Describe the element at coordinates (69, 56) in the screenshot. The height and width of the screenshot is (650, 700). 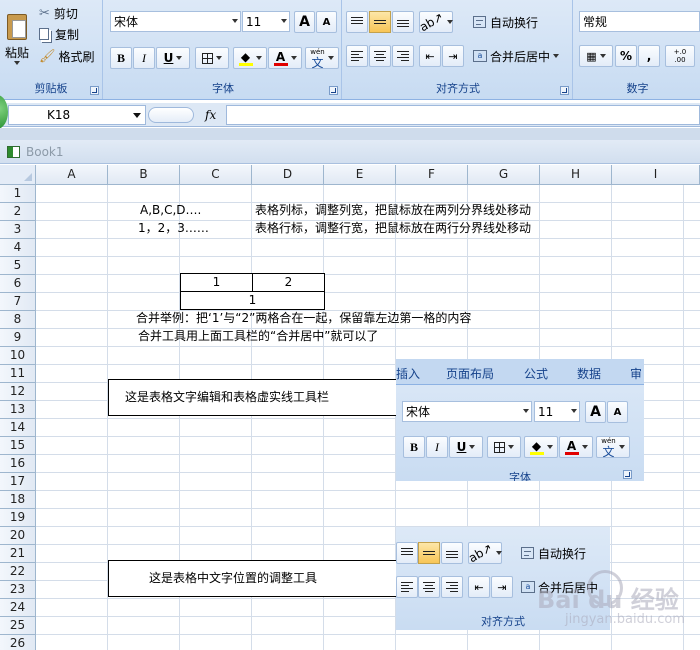
I see `format-painter-button: 🖌 格式刷` at that location.